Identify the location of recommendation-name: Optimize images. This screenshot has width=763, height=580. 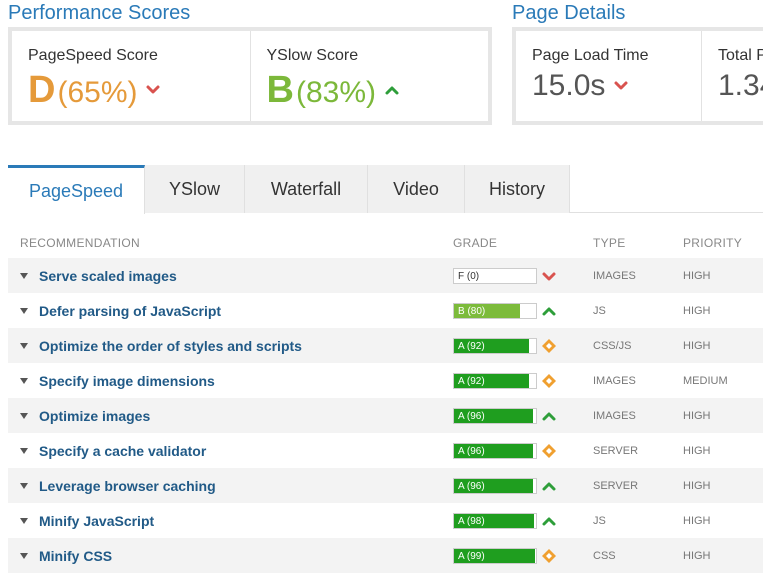
(94, 416).